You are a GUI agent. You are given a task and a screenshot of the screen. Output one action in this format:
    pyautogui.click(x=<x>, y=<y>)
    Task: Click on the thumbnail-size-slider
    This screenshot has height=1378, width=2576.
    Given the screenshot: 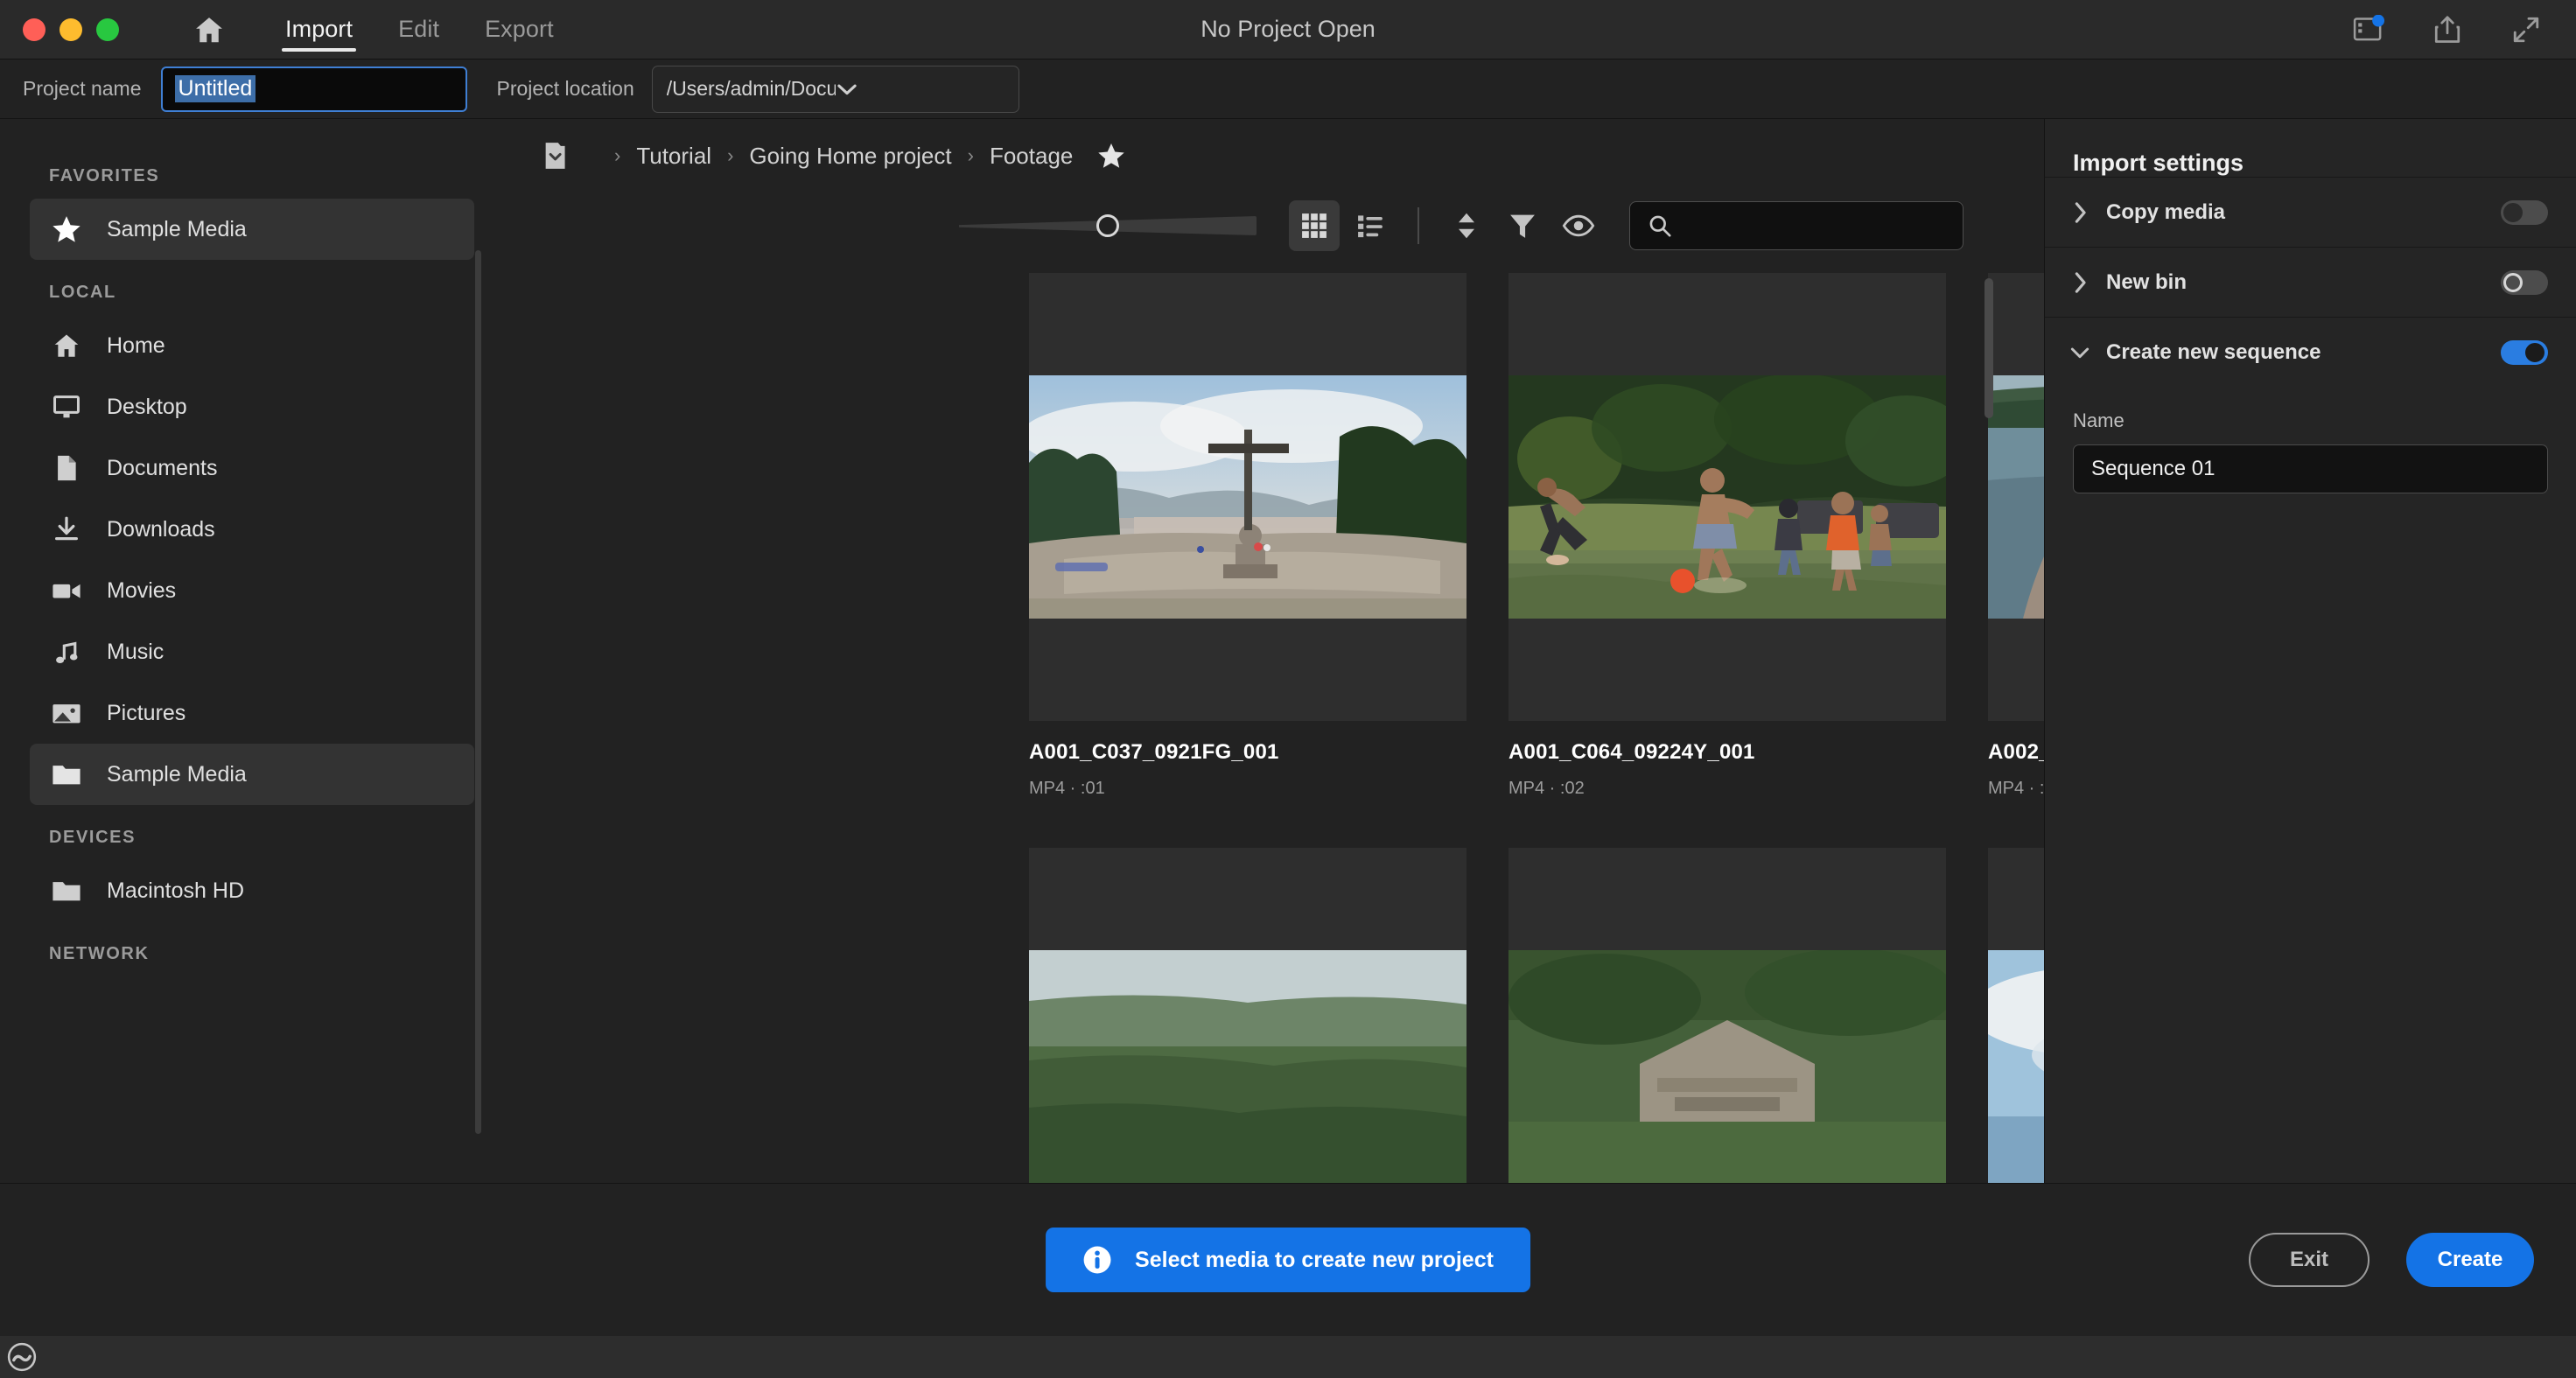 What is the action you would take?
    pyautogui.click(x=1107, y=225)
    